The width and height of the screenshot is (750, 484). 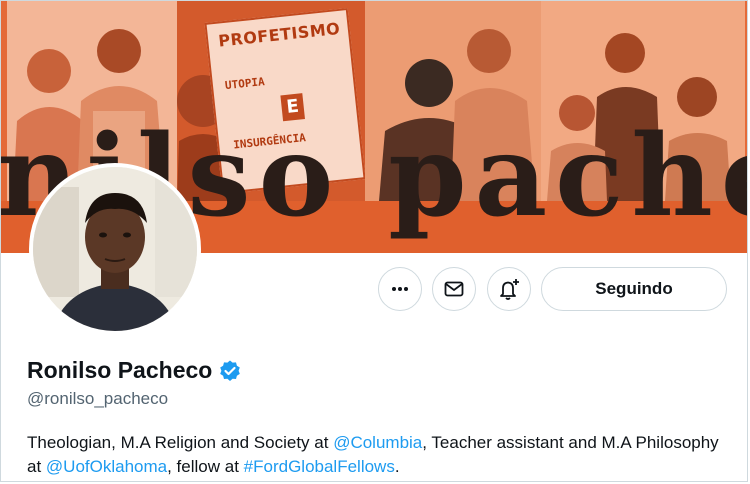 I want to click on more-horizontal-icon, so click(x=400, y=289).